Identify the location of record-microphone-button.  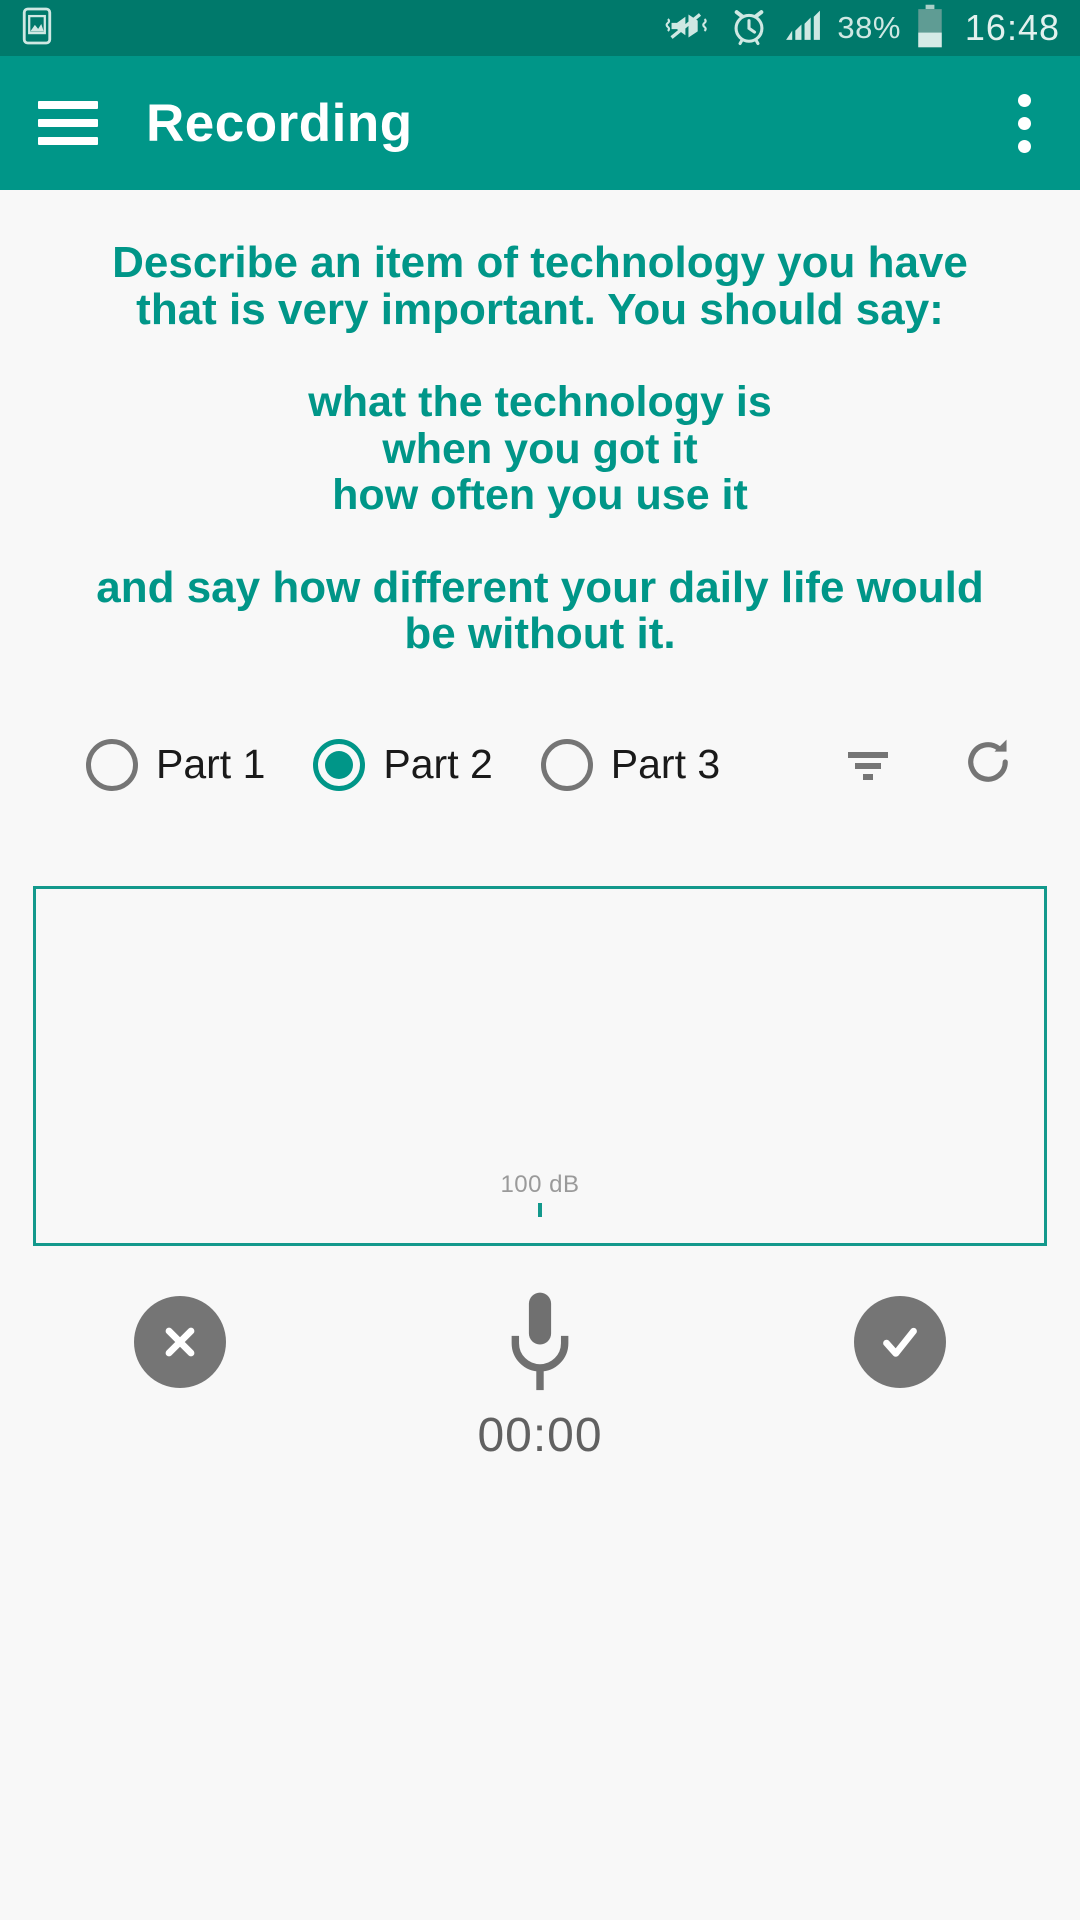
(540, 1342).